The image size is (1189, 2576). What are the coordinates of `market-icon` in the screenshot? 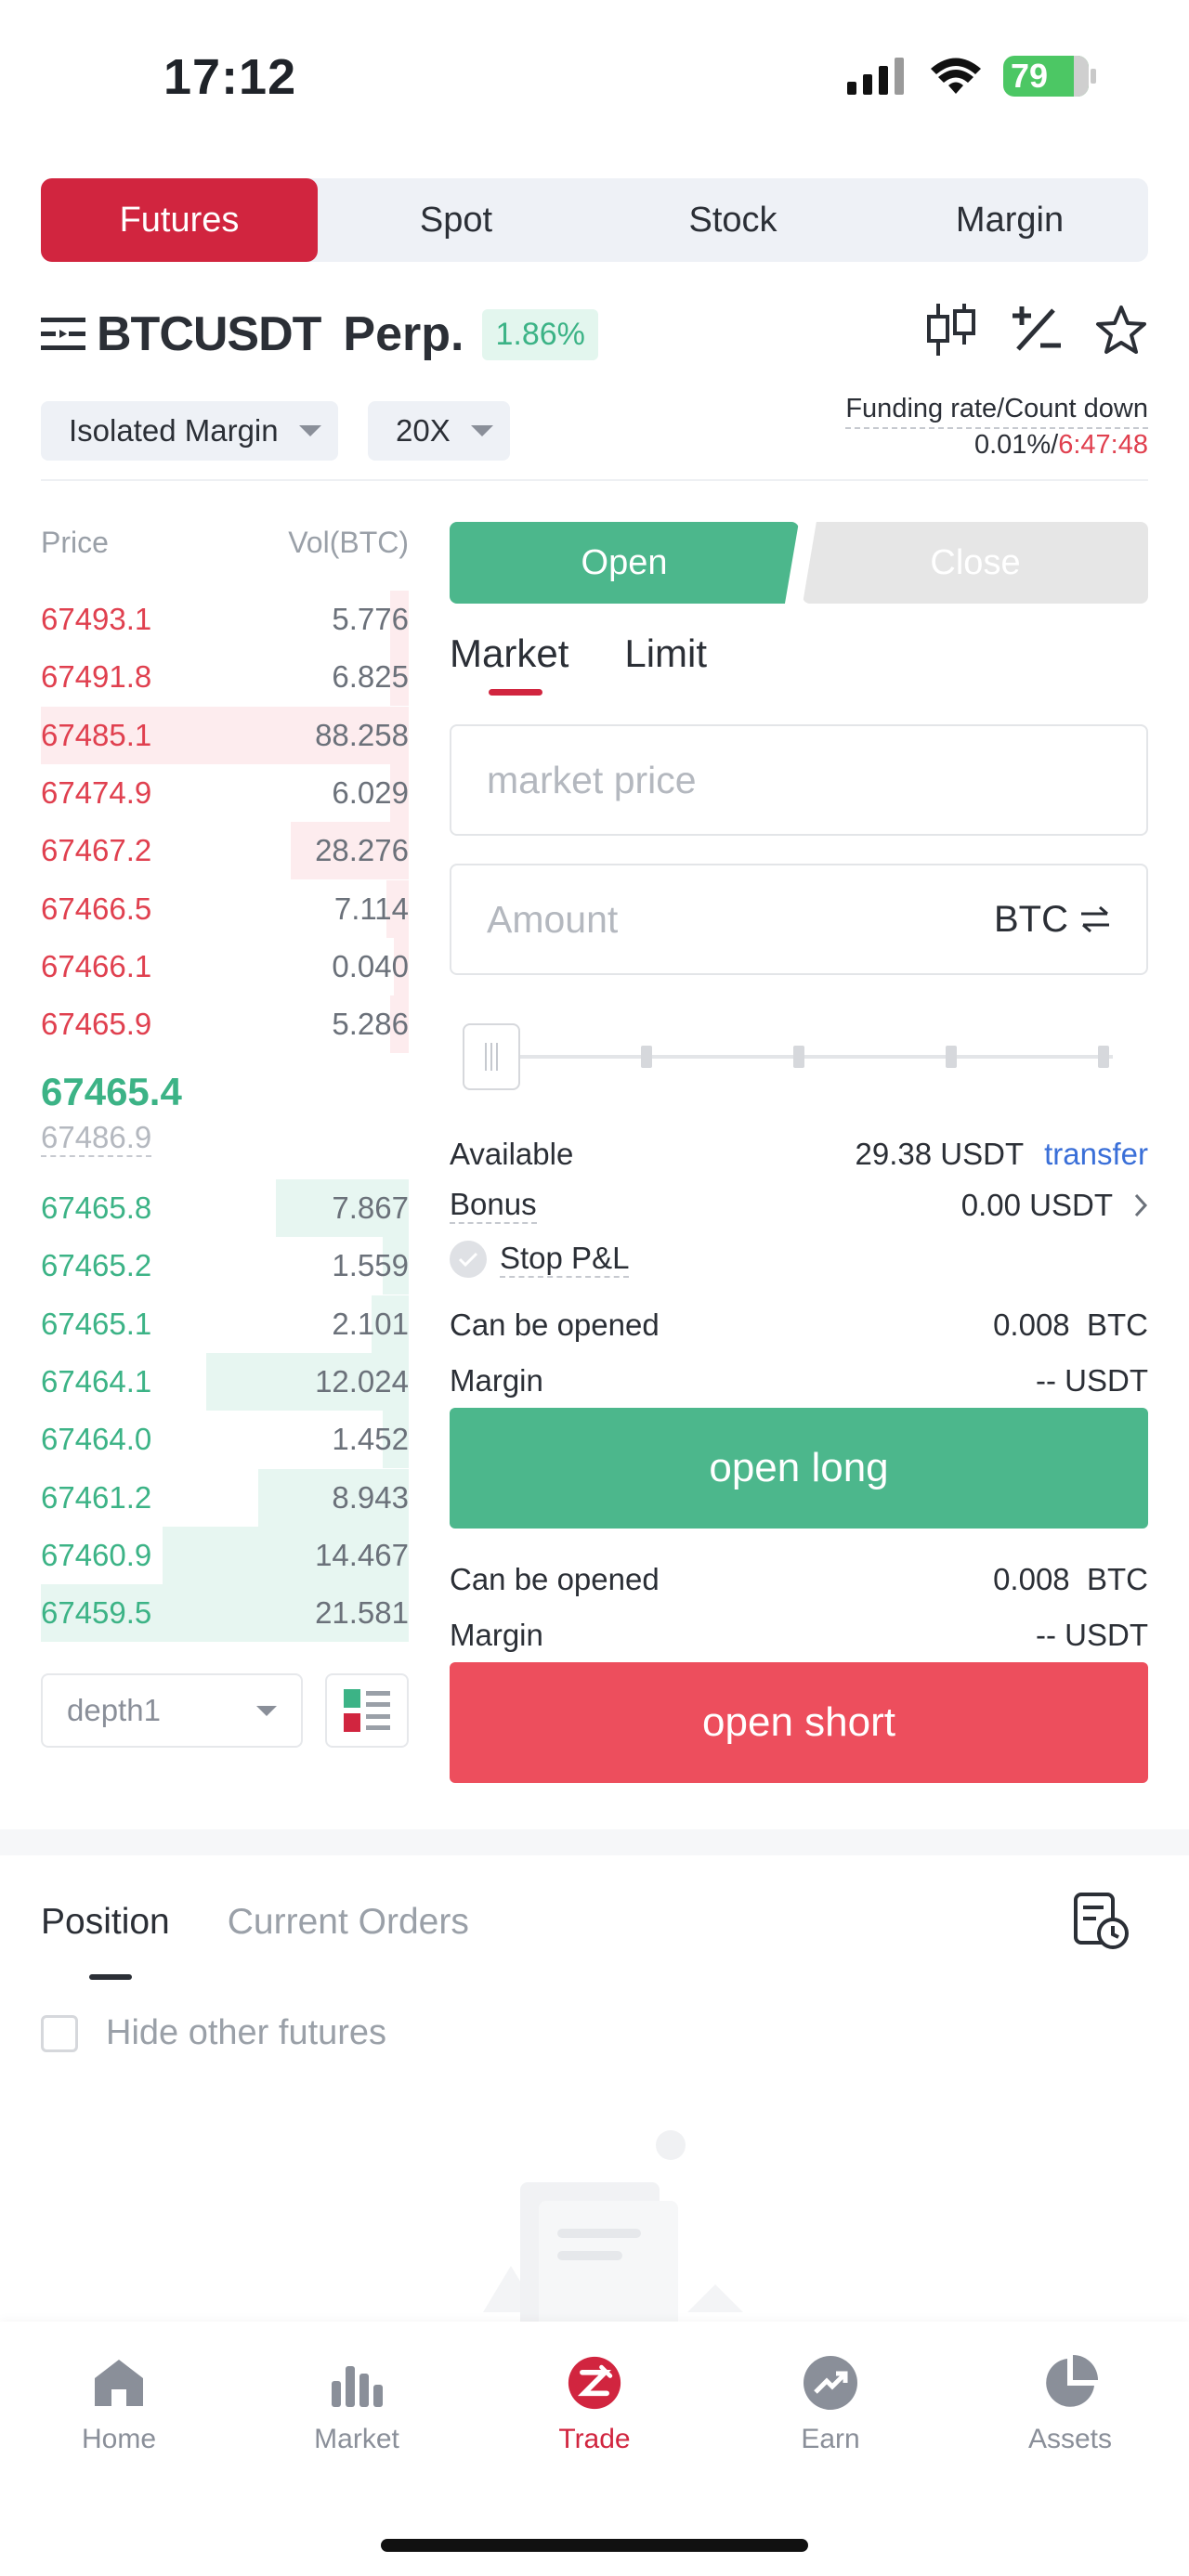 It's located at (357, 2383).